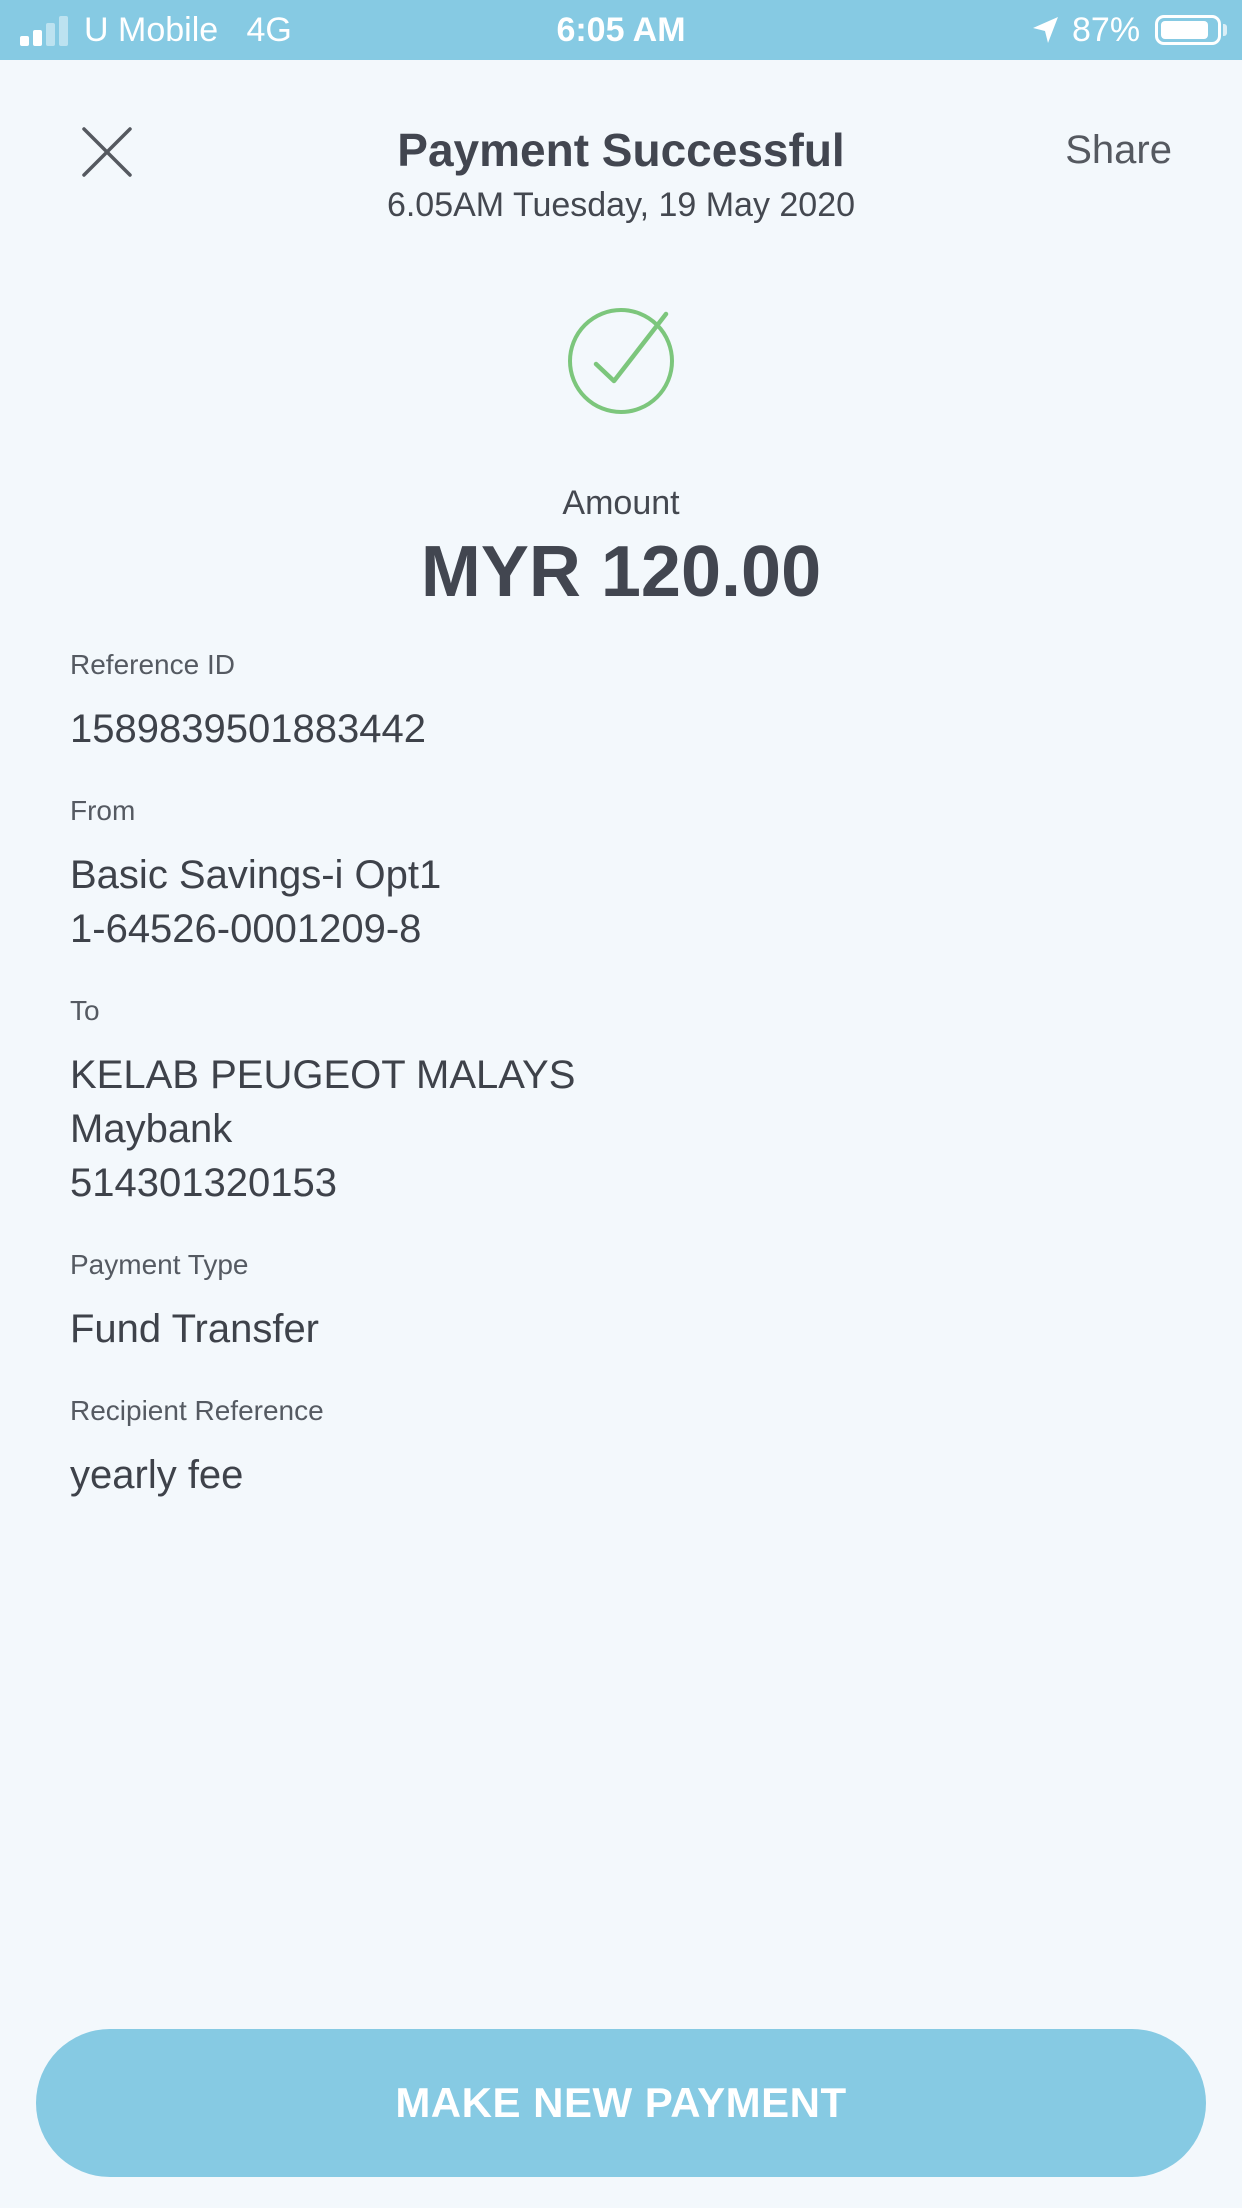 This screenshot has width=1242, height=2208. What do you see at coordinates (256, 875) in the screenshot?
I see `from-account-name: Basic Savings-i Opt1` at bounding box center [256, 875].